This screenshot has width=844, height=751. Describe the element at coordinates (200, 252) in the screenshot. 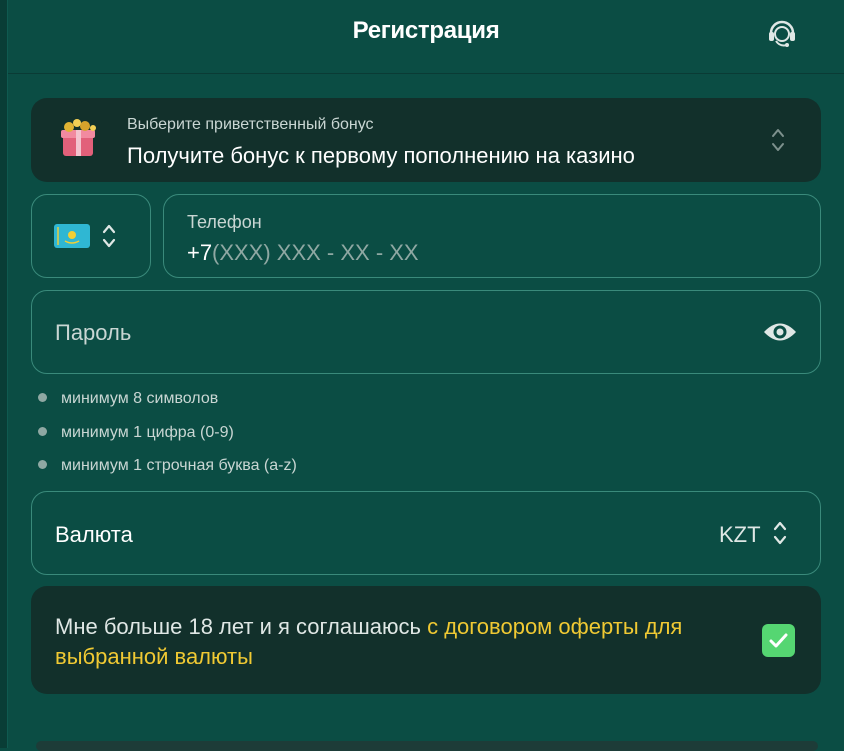

I see `phone-code: +7` at that location.